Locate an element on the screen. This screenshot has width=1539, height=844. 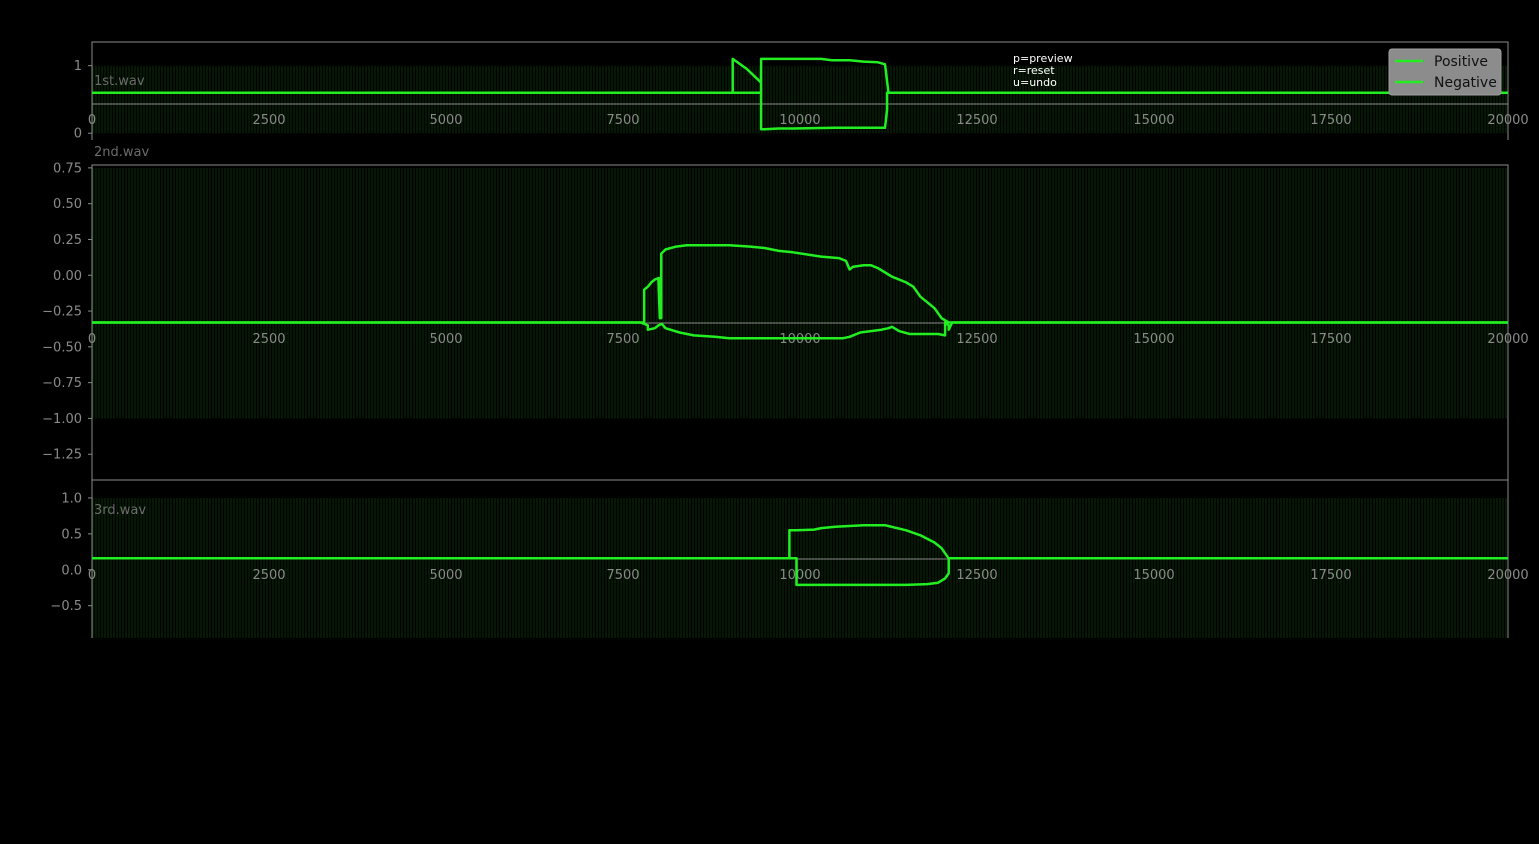
y-tick-label: −0.25 is located at coordinates (62, 312).